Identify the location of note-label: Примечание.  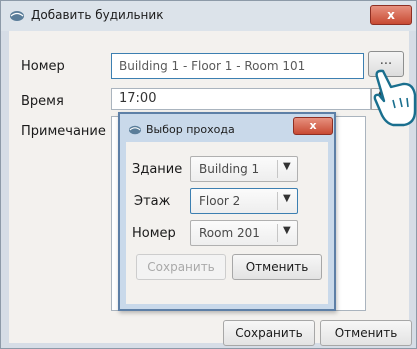
(63, 131).